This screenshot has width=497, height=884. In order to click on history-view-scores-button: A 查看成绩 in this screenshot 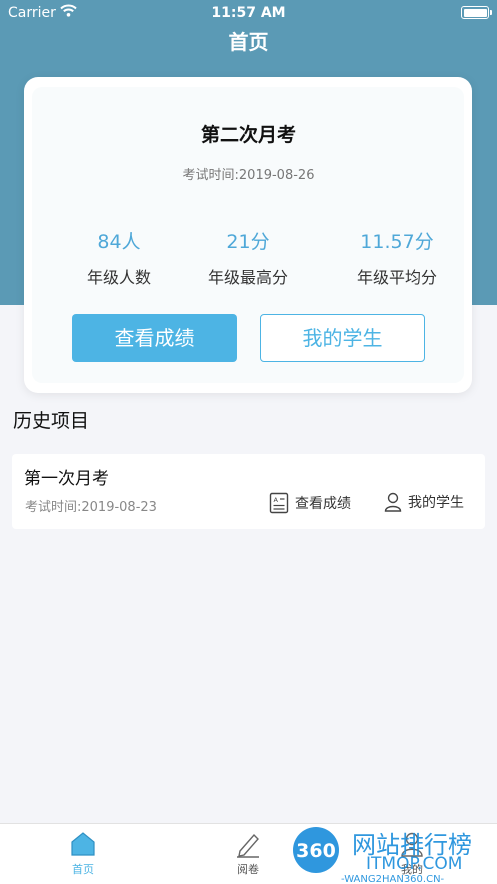, I will do `click(310, 503)`.